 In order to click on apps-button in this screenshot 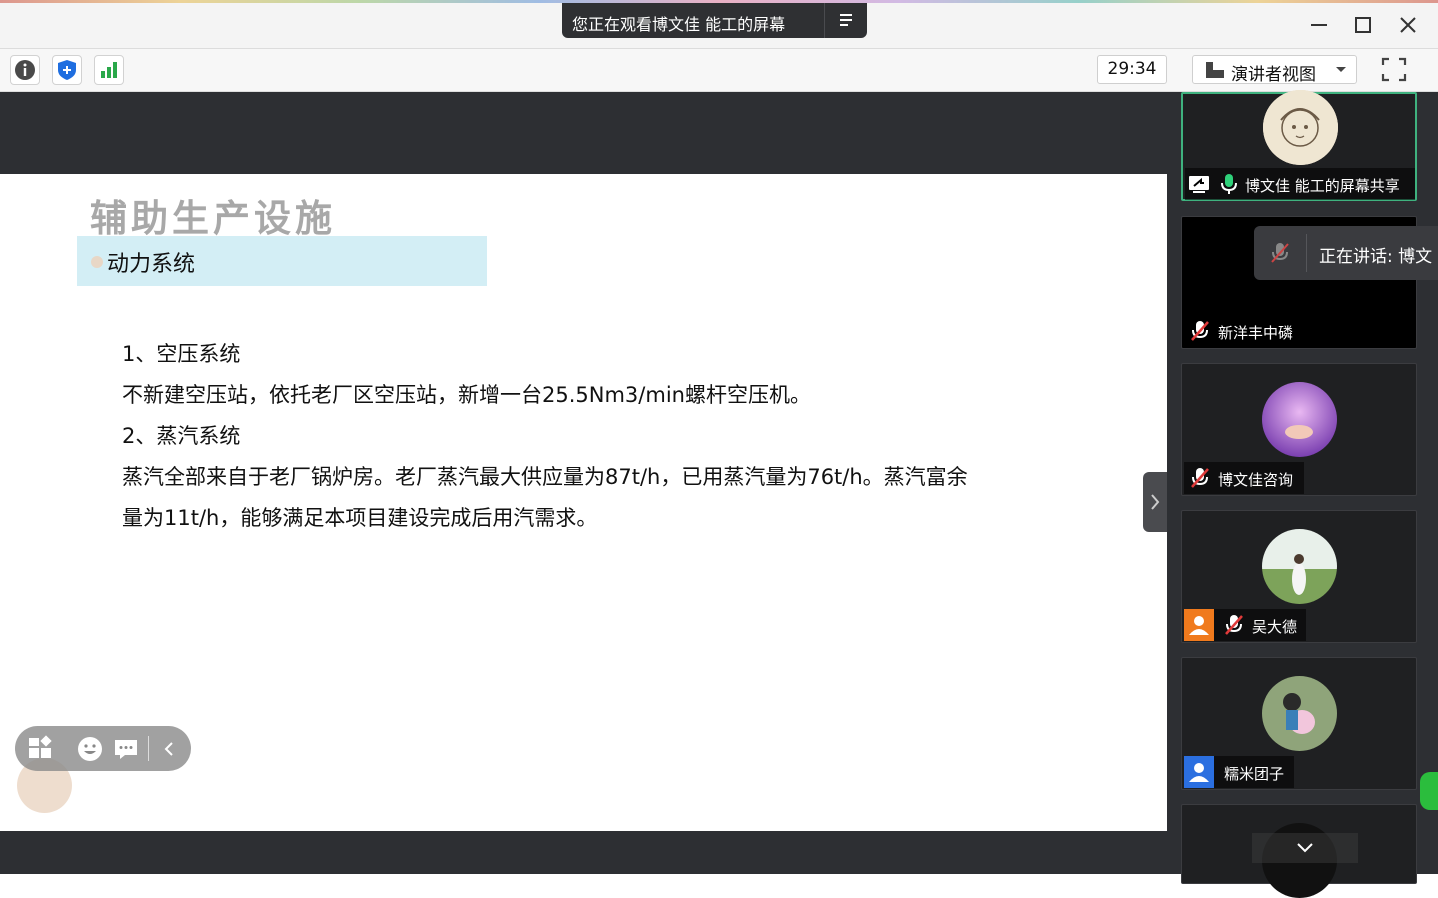, I will do `click(41, 749)`.